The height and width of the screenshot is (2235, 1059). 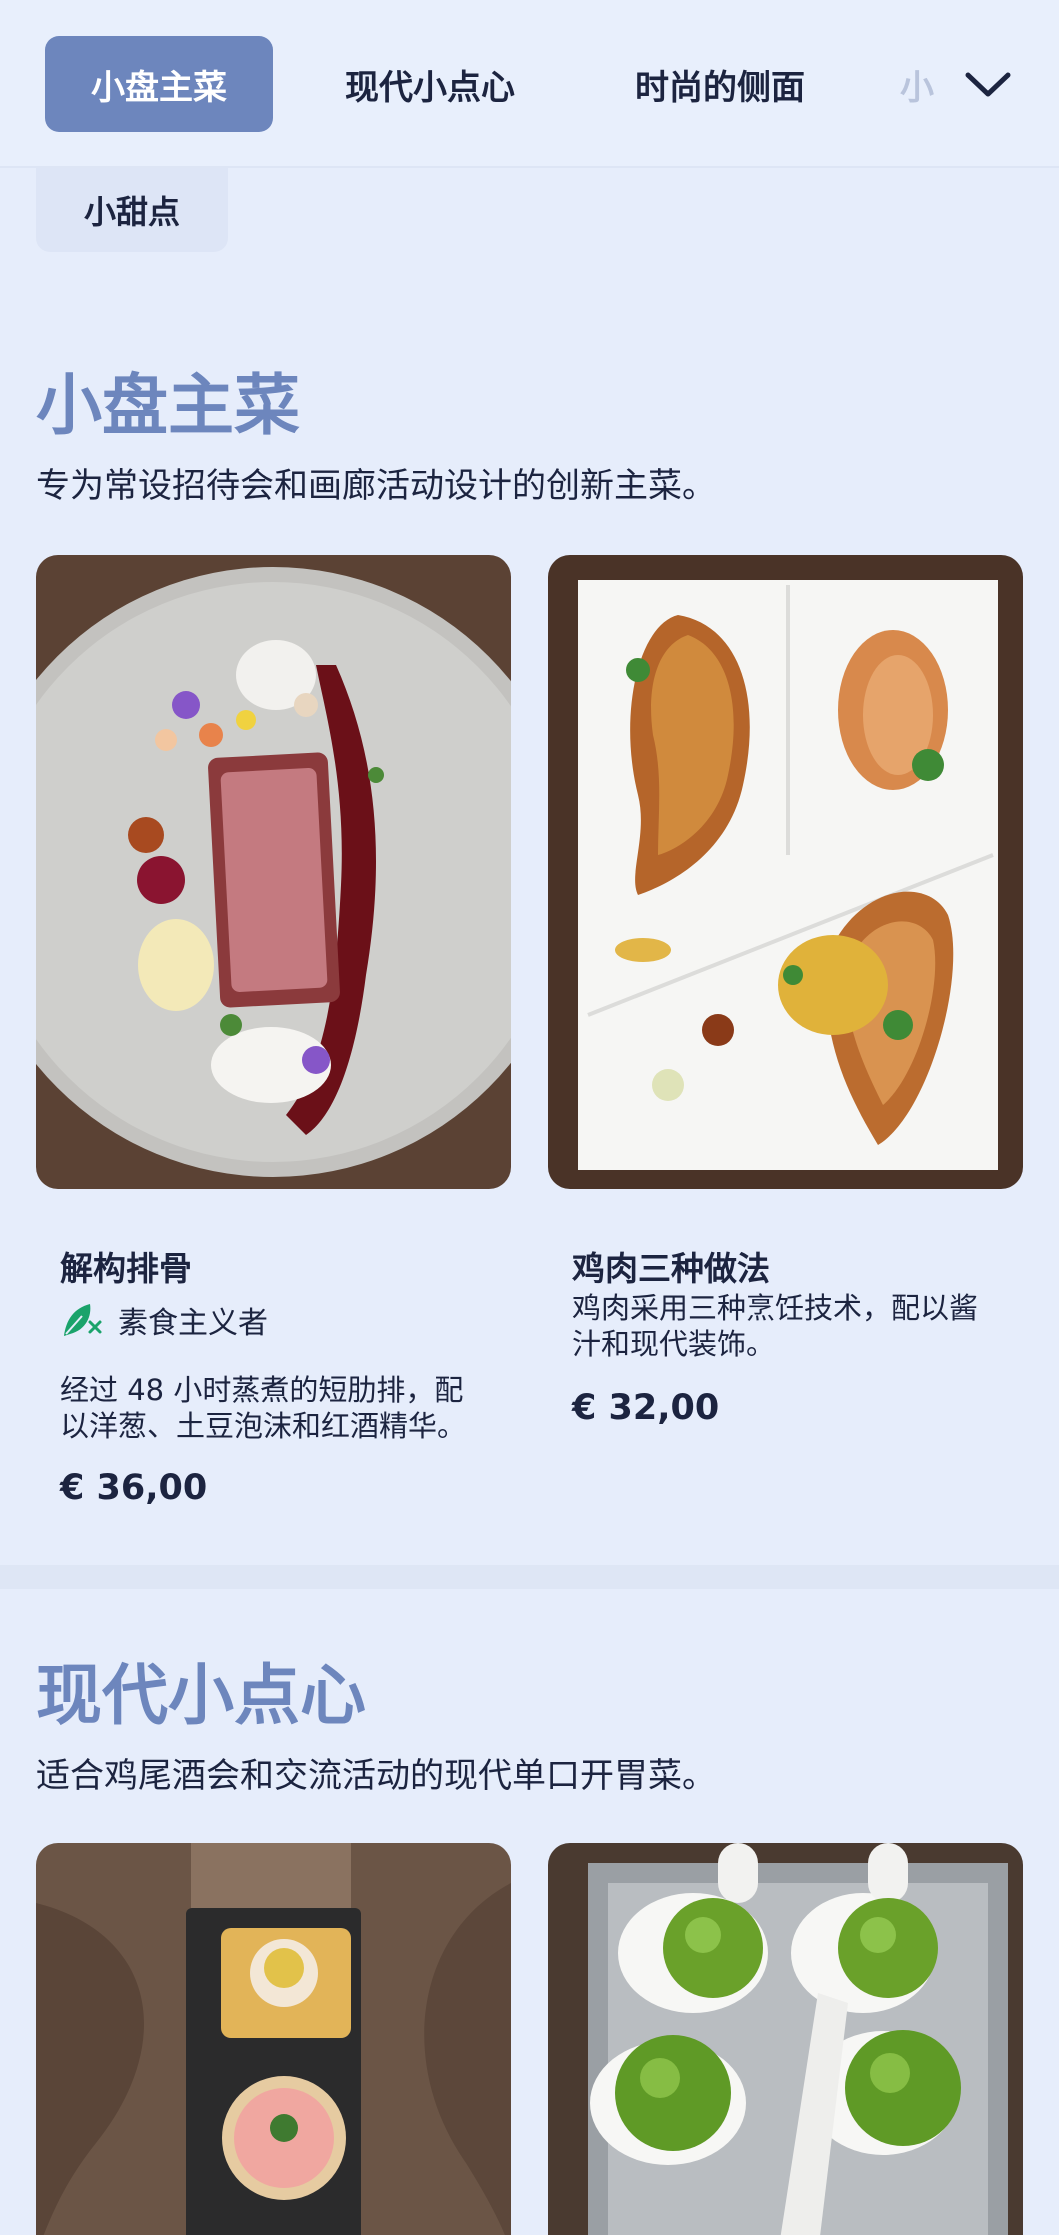 What do you see at coordinates (126, 1266) in the screenshot?
I see `dish-name: 解构排骨` at bounding box center [126, 1266].